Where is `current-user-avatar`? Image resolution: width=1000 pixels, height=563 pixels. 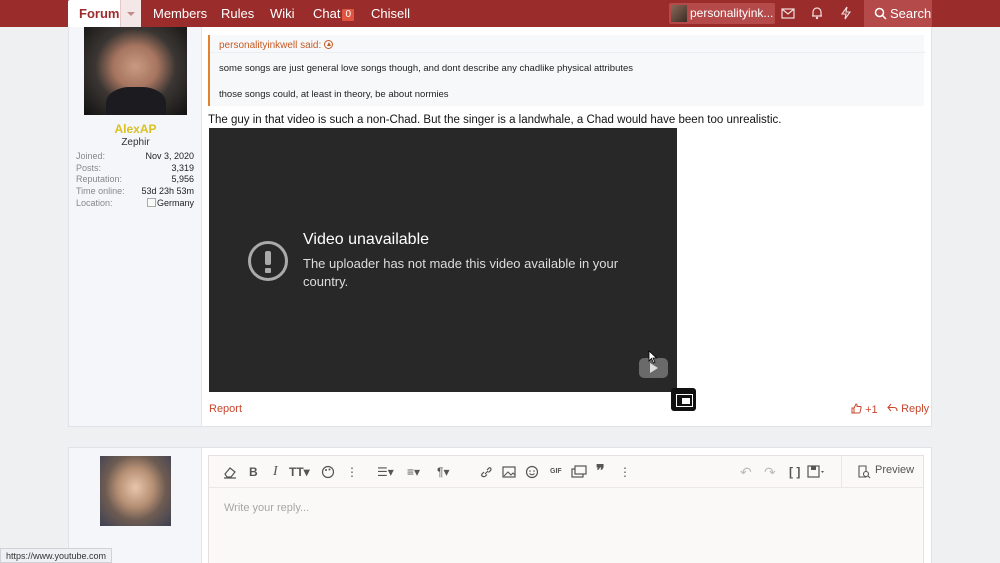 current-user-avatar is located at coordinates (135, 491).